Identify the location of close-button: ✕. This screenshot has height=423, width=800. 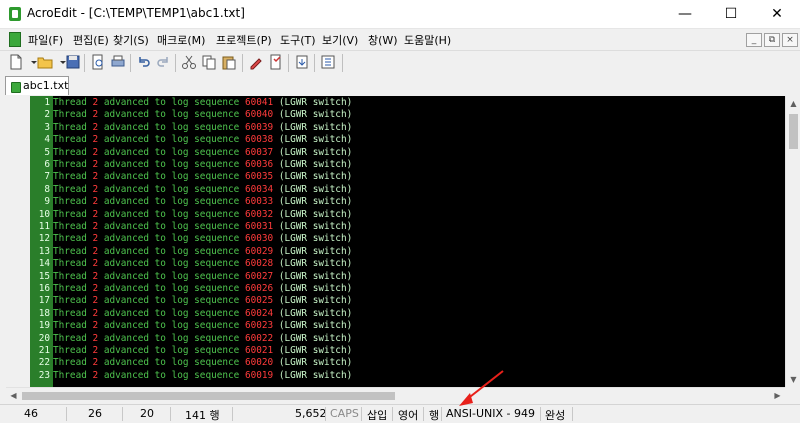
(777, 14).